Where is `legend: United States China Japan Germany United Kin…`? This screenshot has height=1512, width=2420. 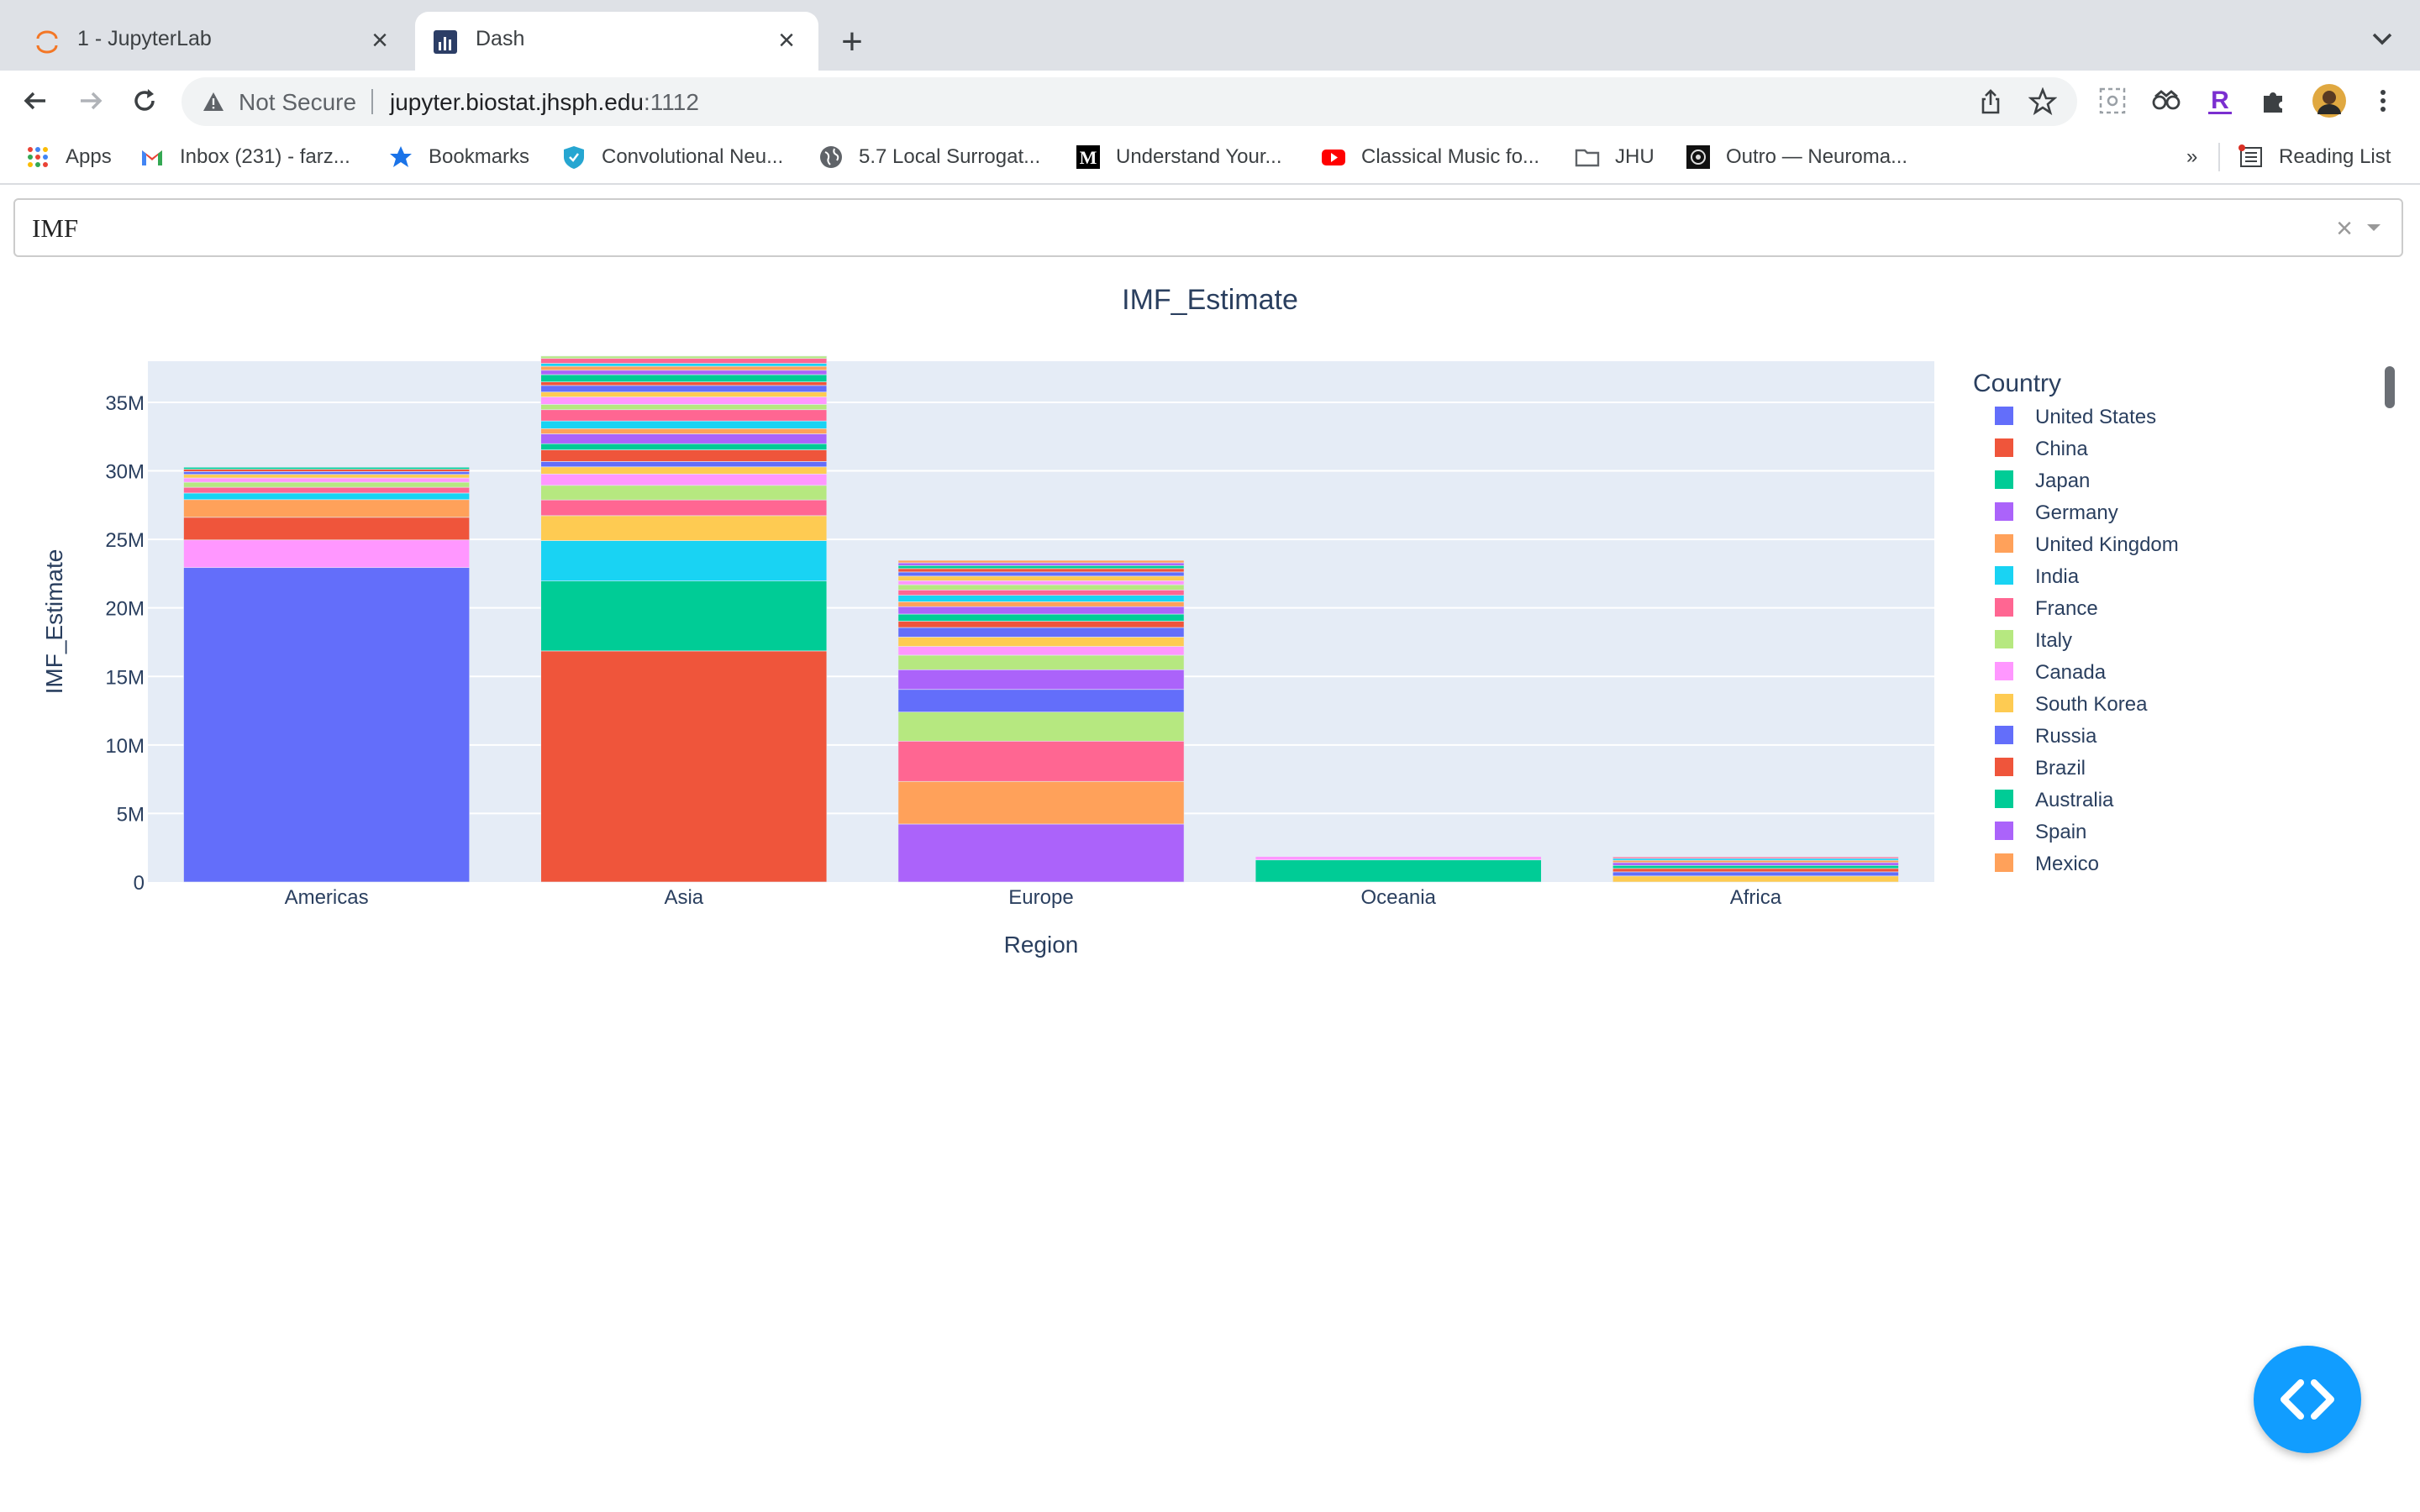 legend: United States China Japan Germany United Kin… is located at coordinates (2087, 640).